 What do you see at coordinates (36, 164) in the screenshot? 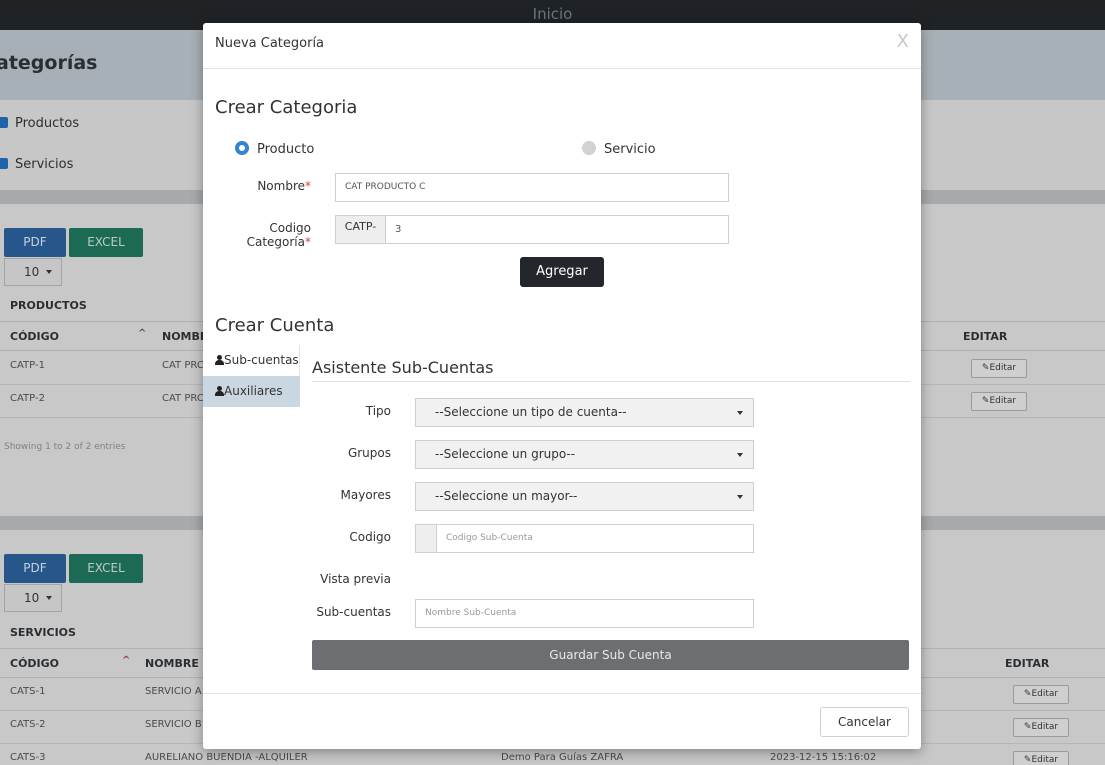
I see `filter-servicios: Servicios` at bounding box center [36, 164].